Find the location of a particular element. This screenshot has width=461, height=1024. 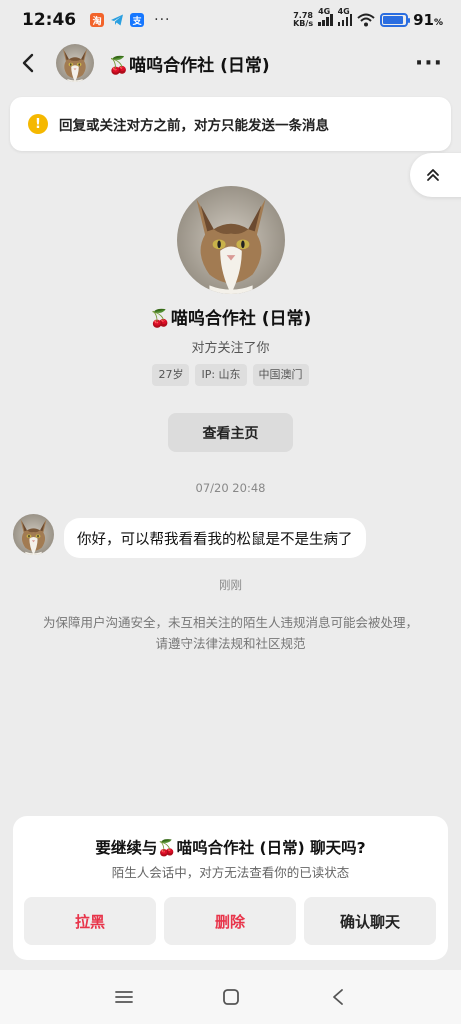

delete-button: 删除 is located at coordinates (230, 921).